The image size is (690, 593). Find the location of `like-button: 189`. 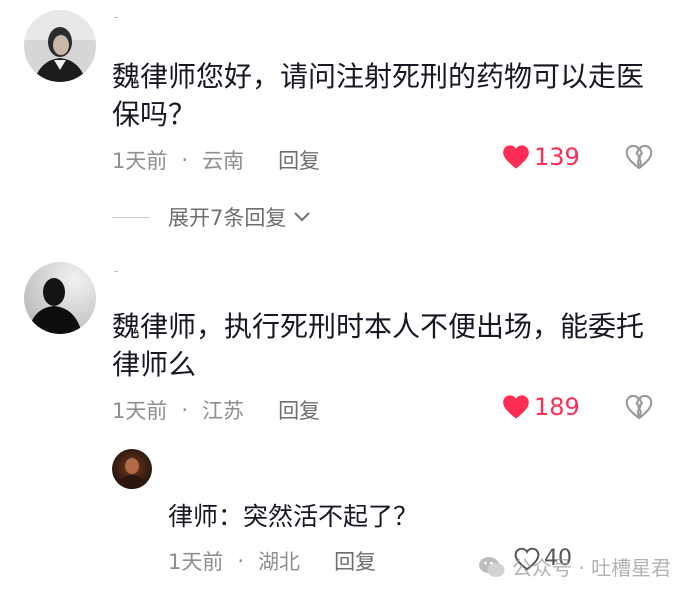

like-button: 189 is located at coordinates (541, 407).